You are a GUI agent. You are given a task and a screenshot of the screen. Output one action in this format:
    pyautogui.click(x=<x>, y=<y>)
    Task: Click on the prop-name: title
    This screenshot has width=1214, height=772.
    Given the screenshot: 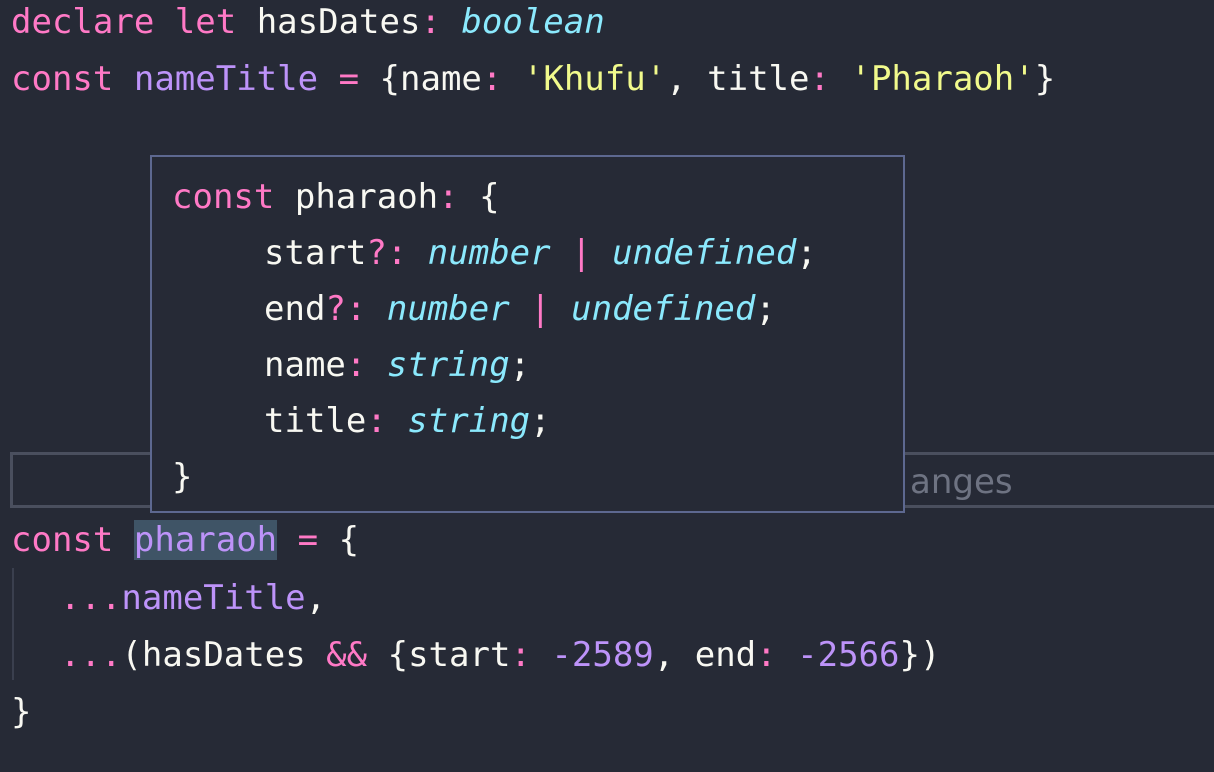 What is the action you would take?
    pyautogui.click(x=315, y=421)
    